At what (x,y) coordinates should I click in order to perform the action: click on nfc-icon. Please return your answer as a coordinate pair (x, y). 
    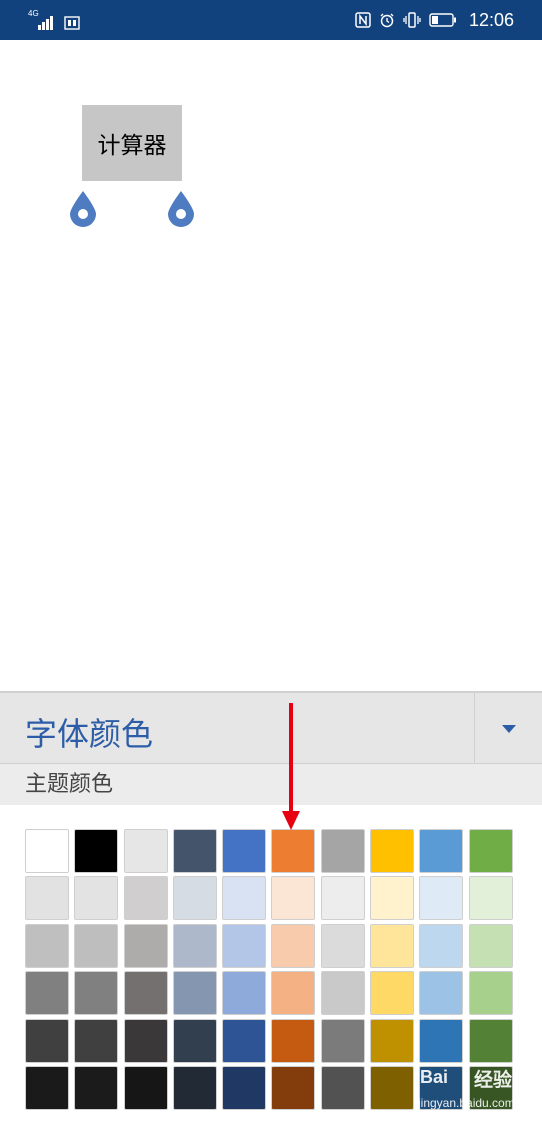
    Looking at the image, I should click on (363, 20).